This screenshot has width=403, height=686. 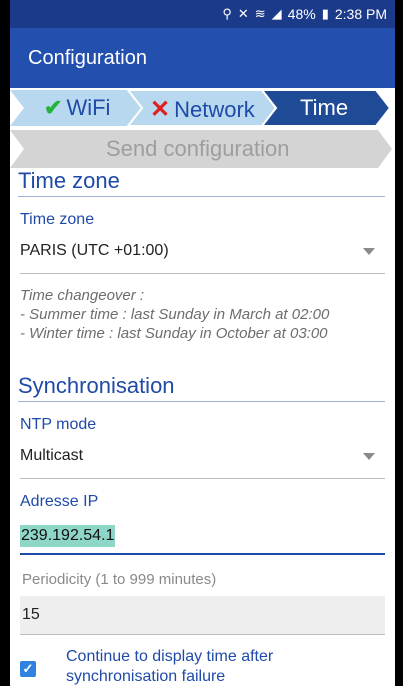 What do you see at coordinates (276, 13) in the screenshot?
I see `signal-icon: ◢` at bounding box center [276, 13].